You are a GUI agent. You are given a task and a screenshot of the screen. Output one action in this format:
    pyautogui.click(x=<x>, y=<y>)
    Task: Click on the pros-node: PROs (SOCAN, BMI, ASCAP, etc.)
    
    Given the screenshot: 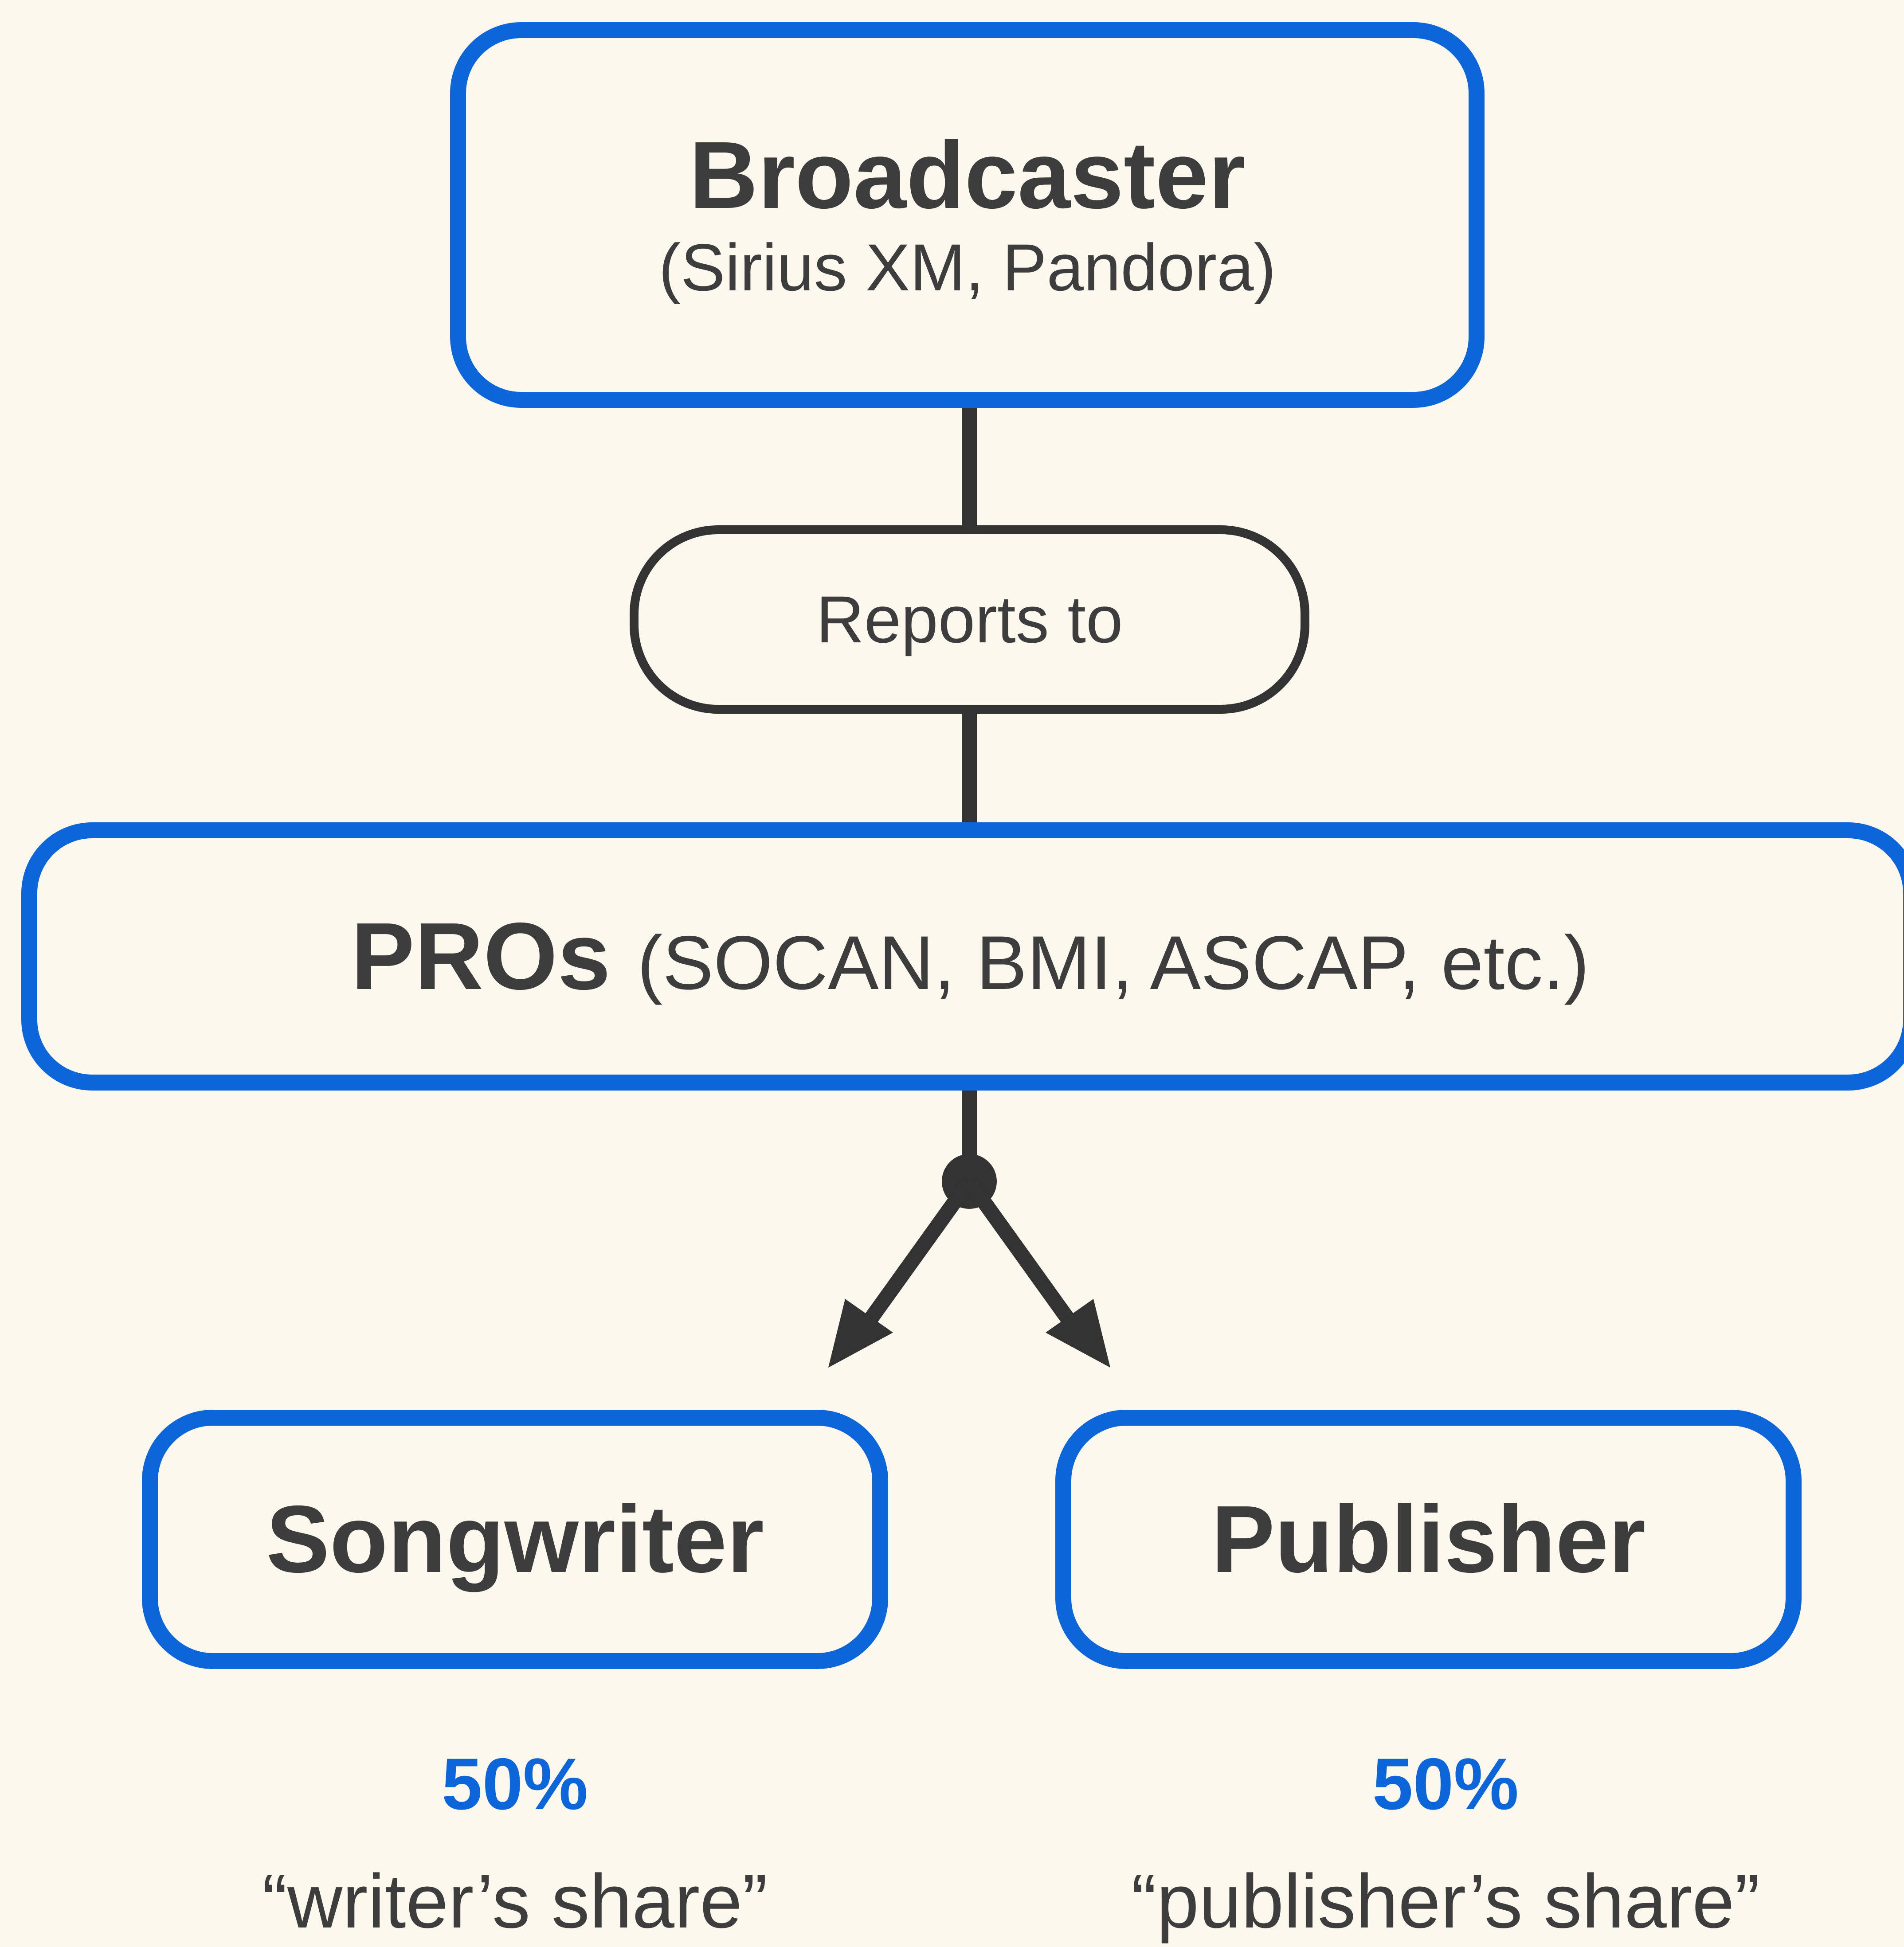 What is the action you would take?
    pyautogui.click(x=962, y=956)
    